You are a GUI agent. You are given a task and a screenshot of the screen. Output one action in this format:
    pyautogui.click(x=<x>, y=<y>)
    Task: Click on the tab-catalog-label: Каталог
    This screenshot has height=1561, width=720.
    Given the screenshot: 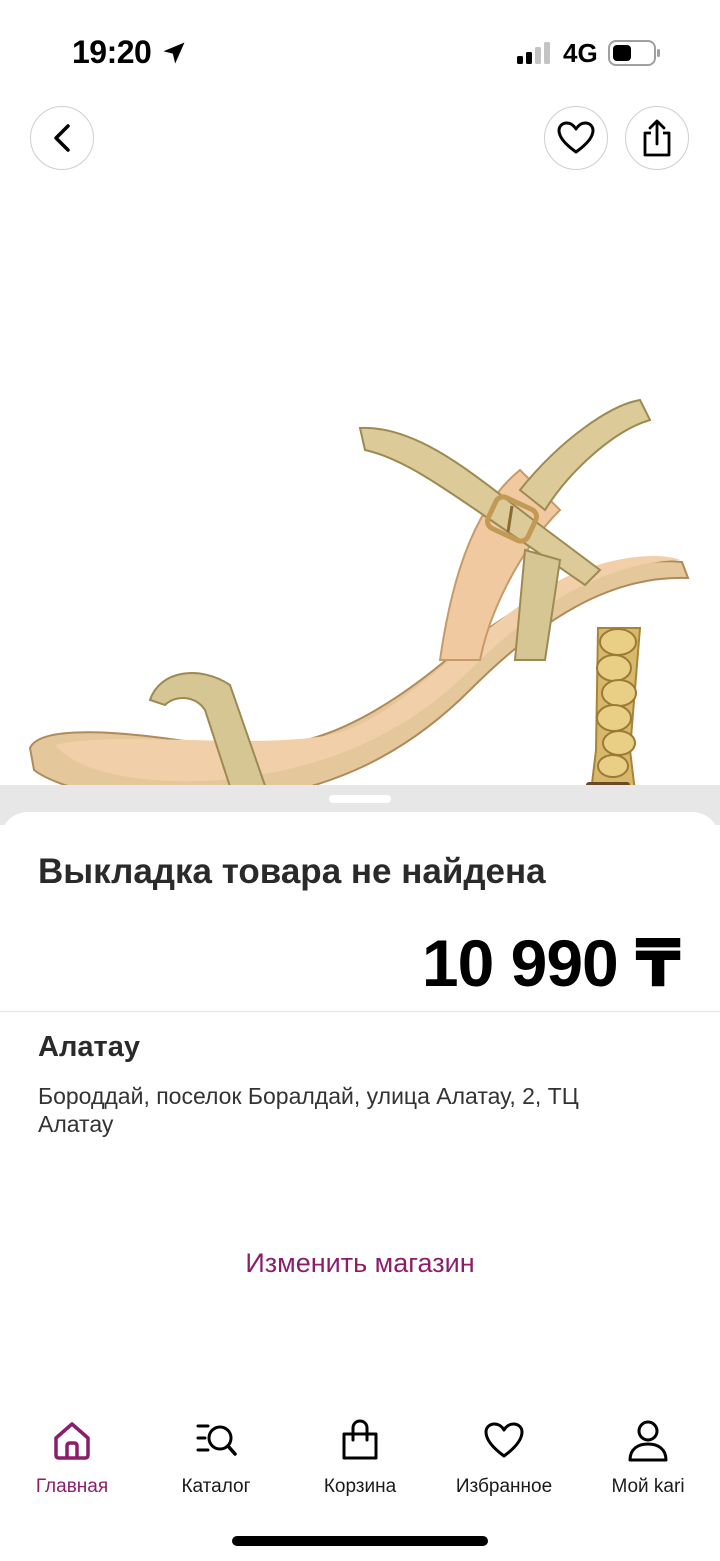 What is the action you would take?
    pyautogui.click(x=216, y=1486)
    